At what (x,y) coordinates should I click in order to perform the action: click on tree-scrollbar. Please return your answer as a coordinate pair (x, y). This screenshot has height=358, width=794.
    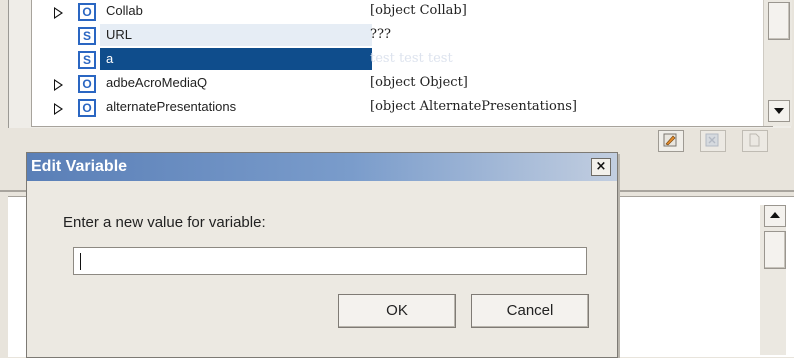
    Looking at the image, I should click on (777, 63).